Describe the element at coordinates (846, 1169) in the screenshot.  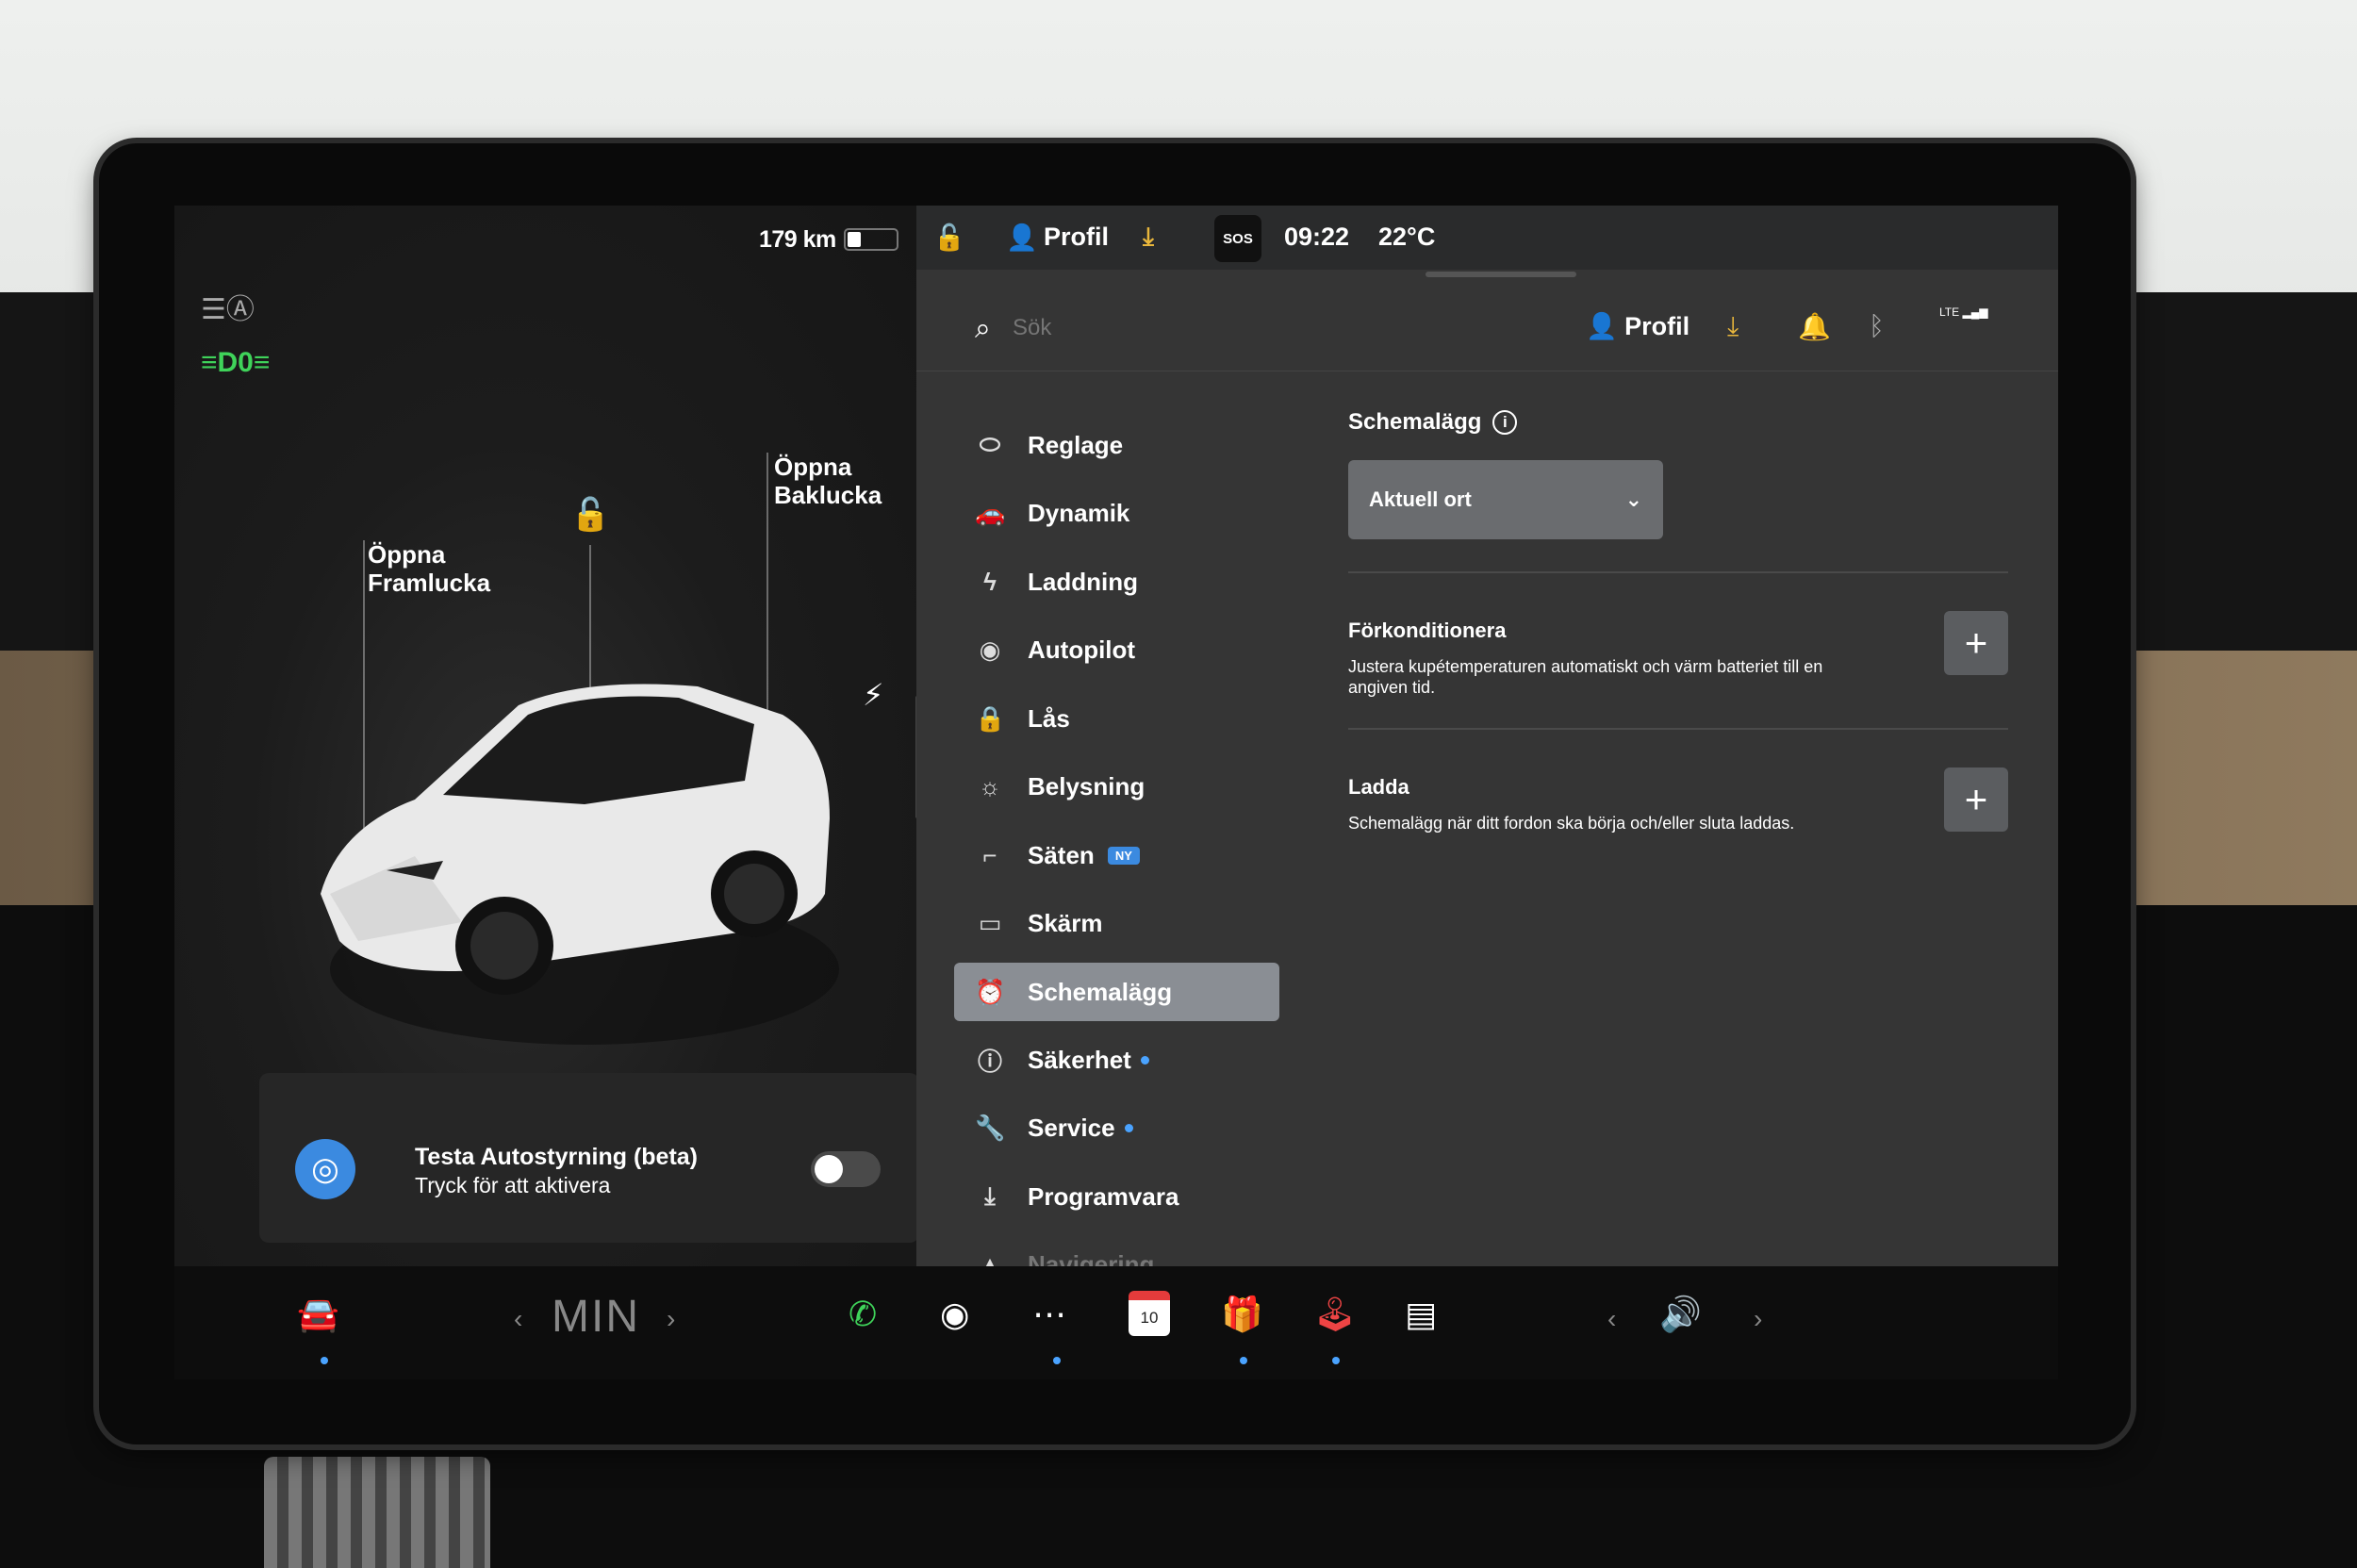
I see `autosteer-toggle` at that location.